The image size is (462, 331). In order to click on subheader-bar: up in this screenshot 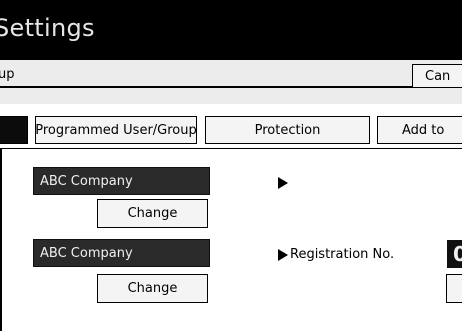, I will do `click(231, 81)`.